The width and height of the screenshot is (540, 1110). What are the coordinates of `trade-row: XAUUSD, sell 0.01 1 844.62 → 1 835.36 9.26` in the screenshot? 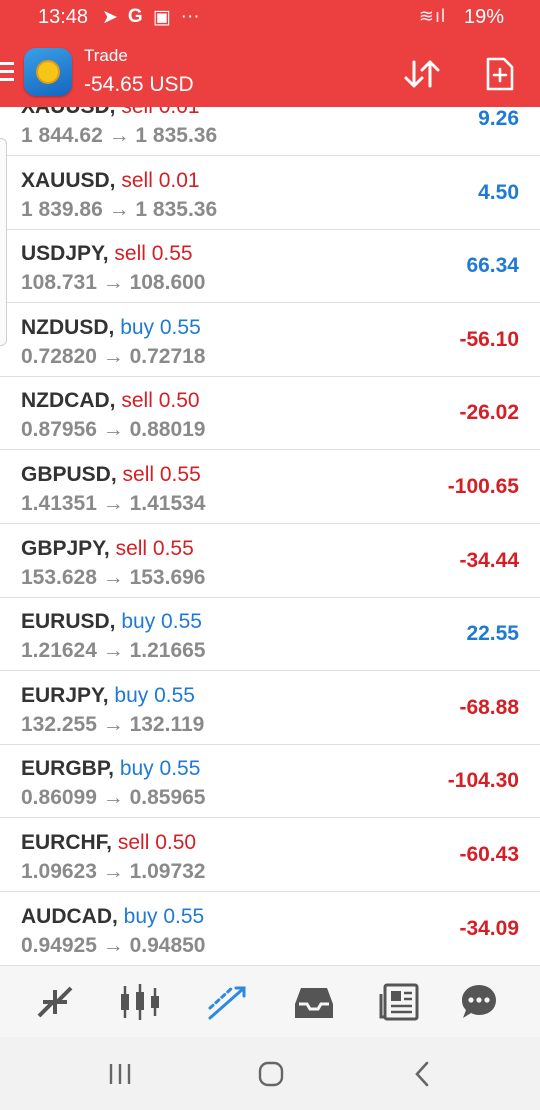 It's located at (270, 131).